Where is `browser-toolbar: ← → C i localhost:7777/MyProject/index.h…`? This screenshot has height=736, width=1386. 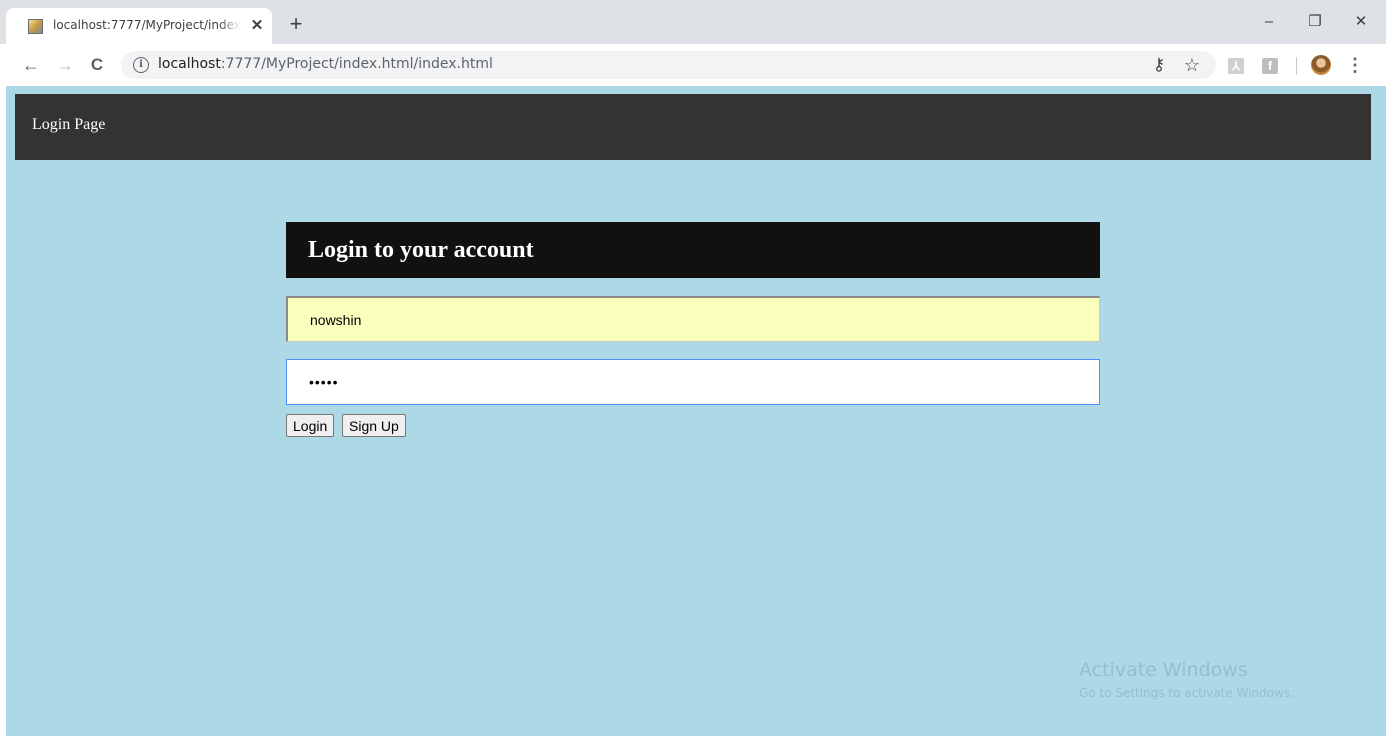
browser-toolbar: ← → C i localhost:7777/MyProject/index.h… is located at coordinates (693, 65).